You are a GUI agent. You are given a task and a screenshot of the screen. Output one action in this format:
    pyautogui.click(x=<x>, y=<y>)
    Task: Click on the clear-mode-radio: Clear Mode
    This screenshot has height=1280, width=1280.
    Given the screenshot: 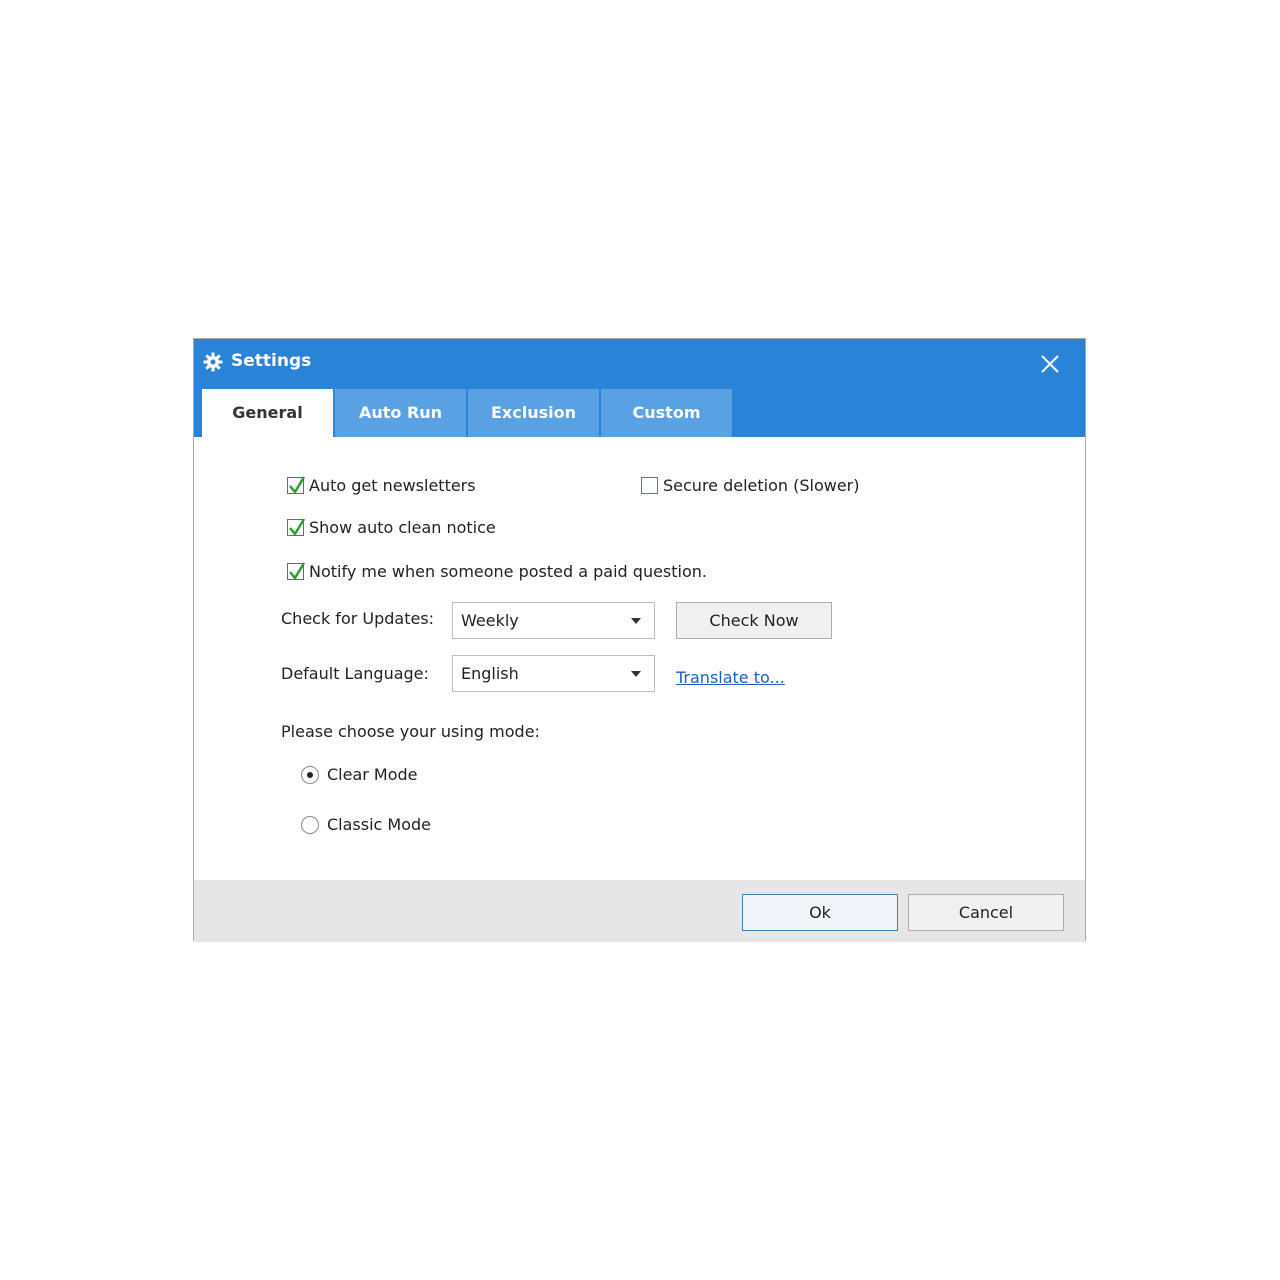 What is the action you would take?
    pyautogui.click(x=359, y=774)
    